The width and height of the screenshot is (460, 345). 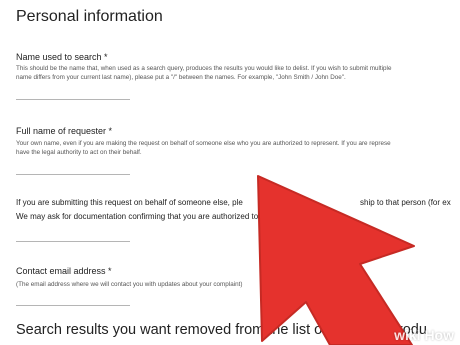 I want to click on watermark-logo-icon: wiki How, so click(x=424, y=335).